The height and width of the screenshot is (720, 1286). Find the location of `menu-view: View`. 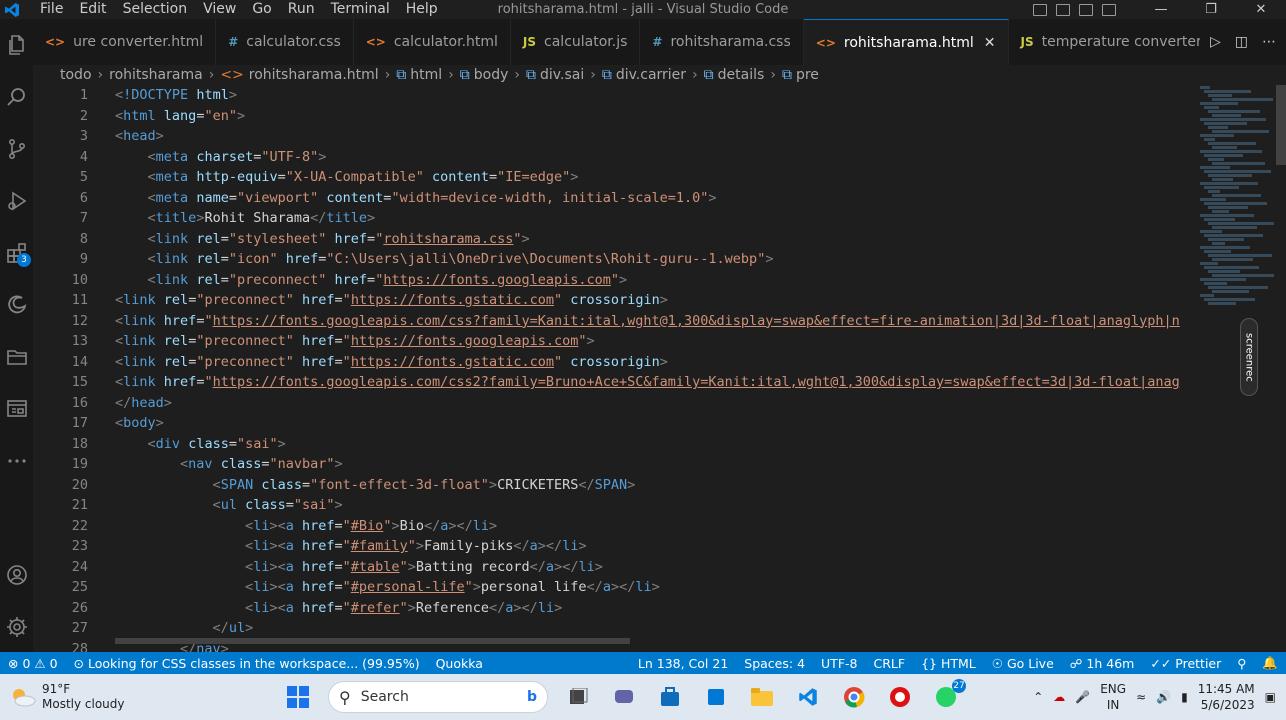

menu-view: View is located at coordinates (219, 9).